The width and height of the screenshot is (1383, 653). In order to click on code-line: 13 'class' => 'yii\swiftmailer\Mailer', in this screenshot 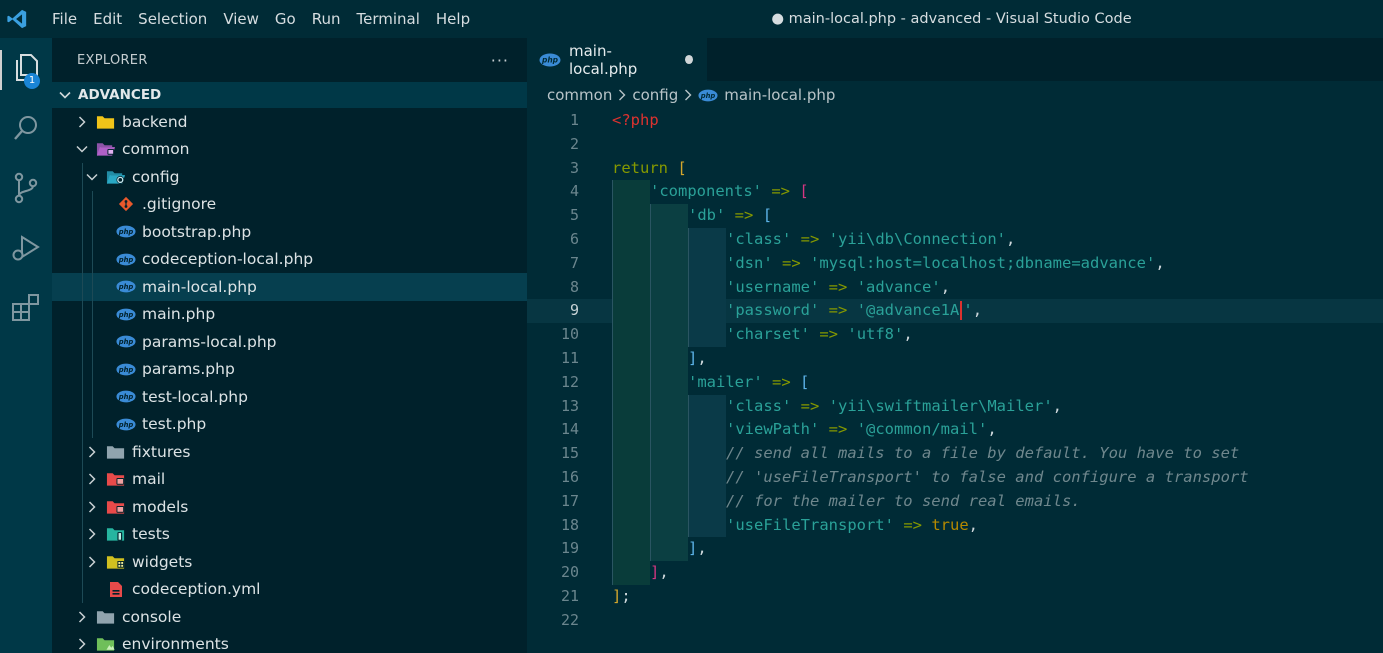, I will do `click(955, 406)`.